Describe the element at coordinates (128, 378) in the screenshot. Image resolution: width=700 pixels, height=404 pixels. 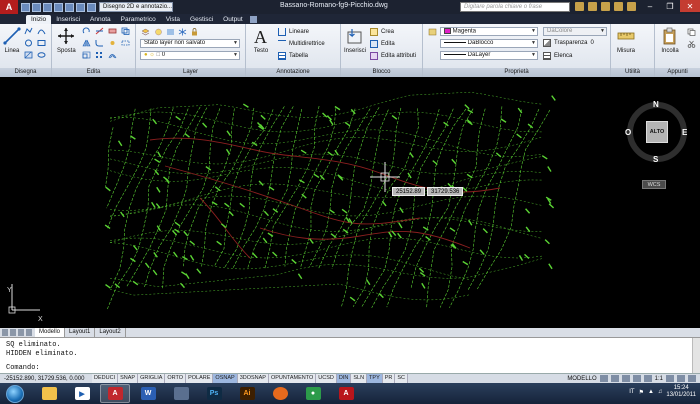
I see `toggle-snap: SNAP` at that location.